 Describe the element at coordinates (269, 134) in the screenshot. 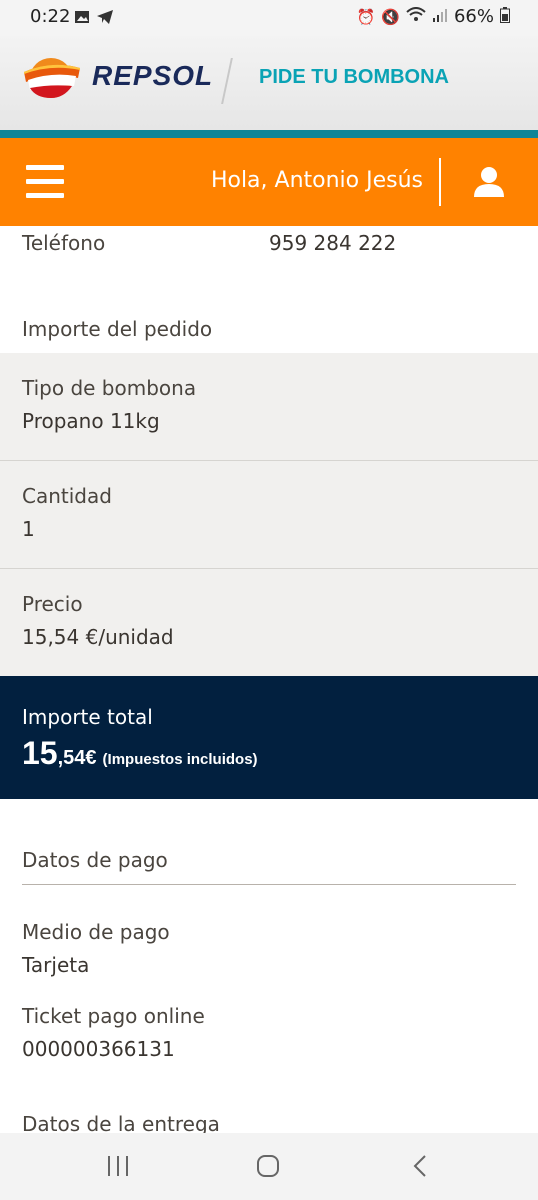

I see `teal-divider` at that location.